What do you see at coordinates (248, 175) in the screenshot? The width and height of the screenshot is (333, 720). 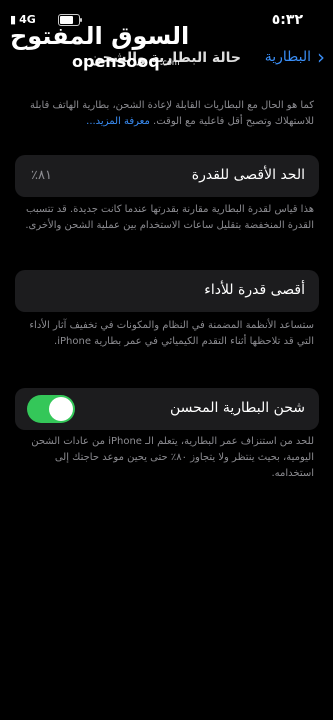 I see `max-capacity-label: الحد الأقصى للقدرة` at bounding box center [248, 175].